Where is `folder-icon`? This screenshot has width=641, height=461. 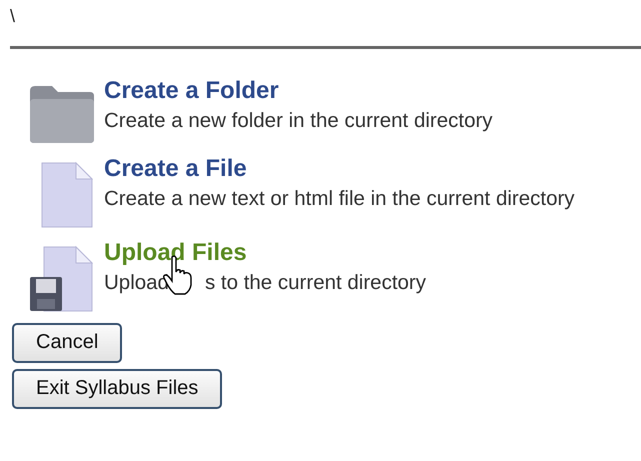 folder-icon is located at coordinates (62, 114).